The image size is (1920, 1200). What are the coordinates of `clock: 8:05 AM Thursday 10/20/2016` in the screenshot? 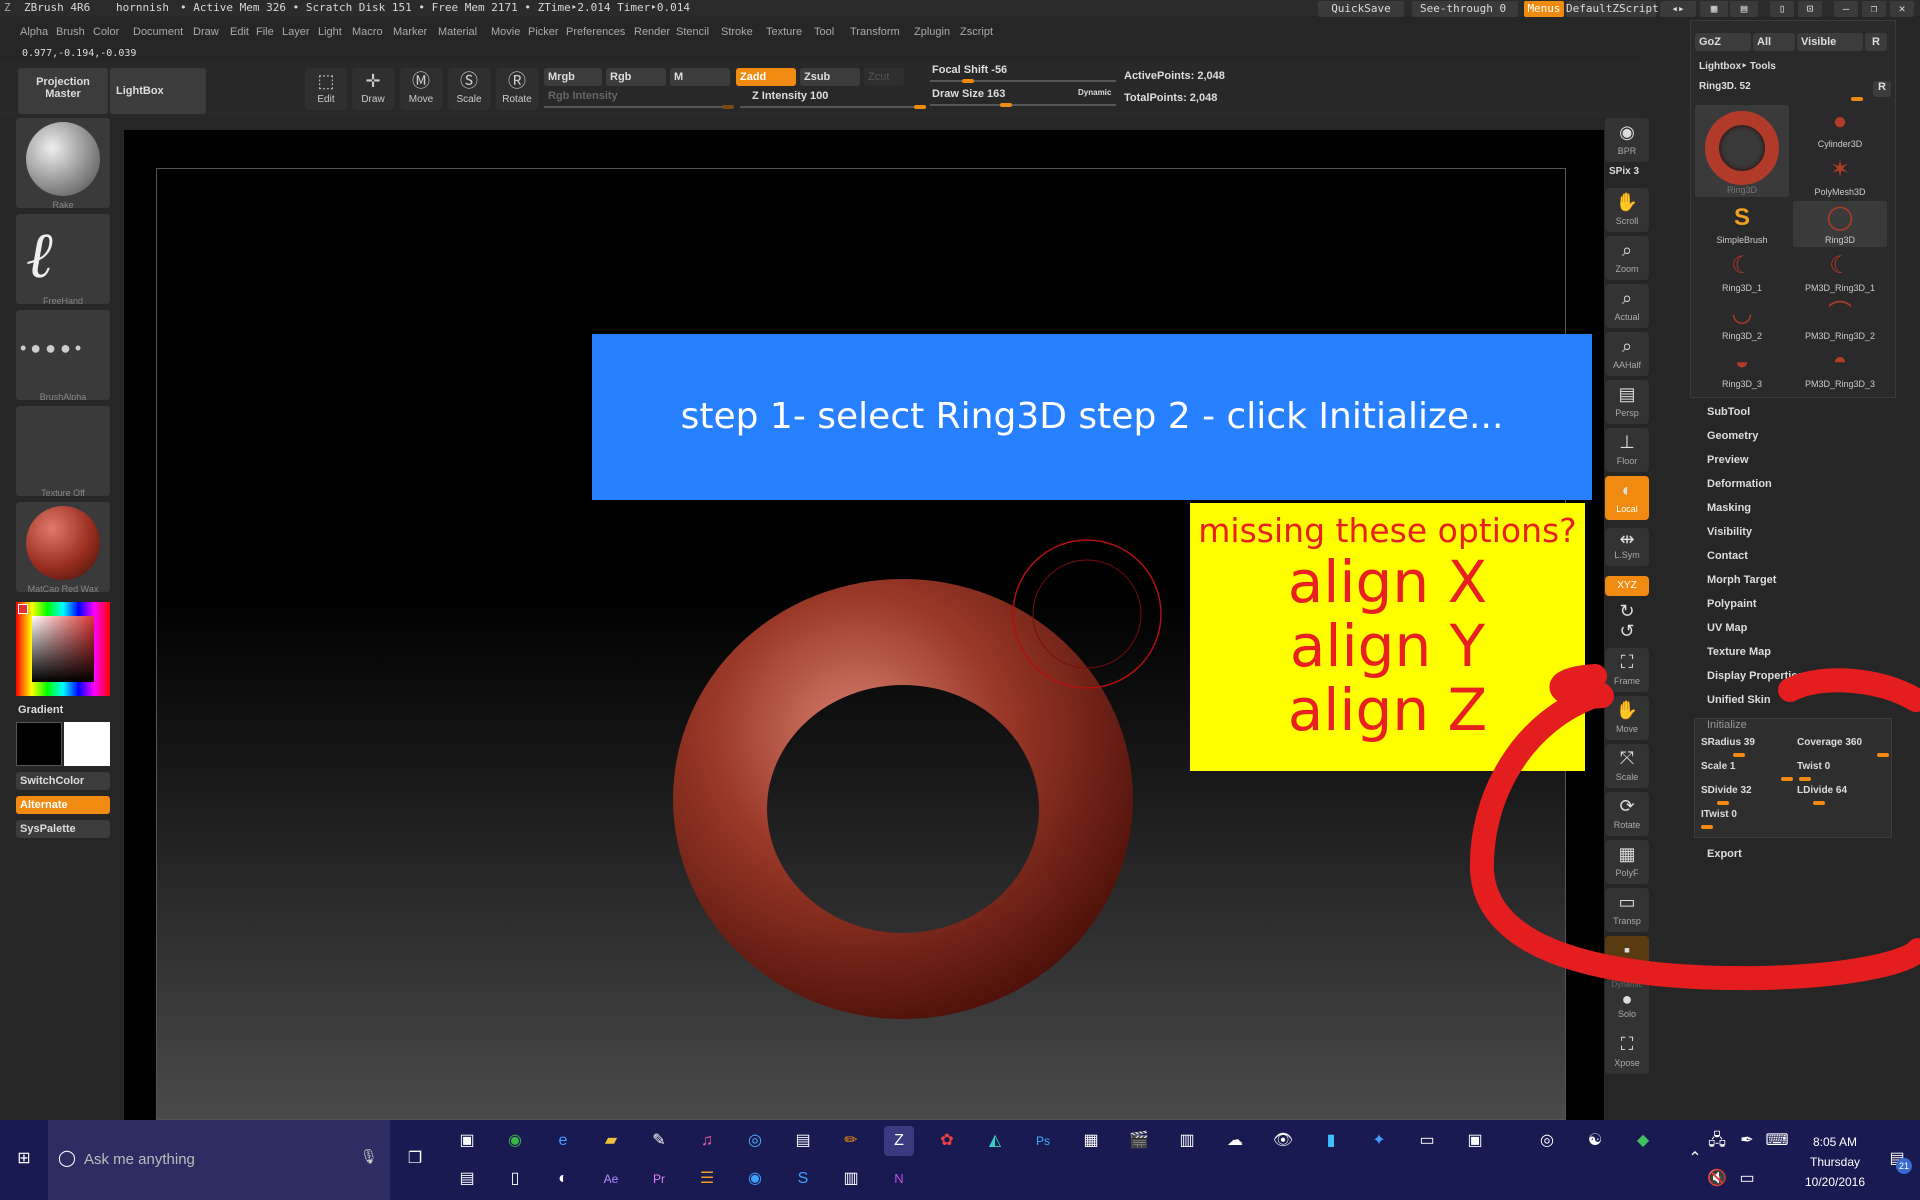 It's located at (1835, 1162).